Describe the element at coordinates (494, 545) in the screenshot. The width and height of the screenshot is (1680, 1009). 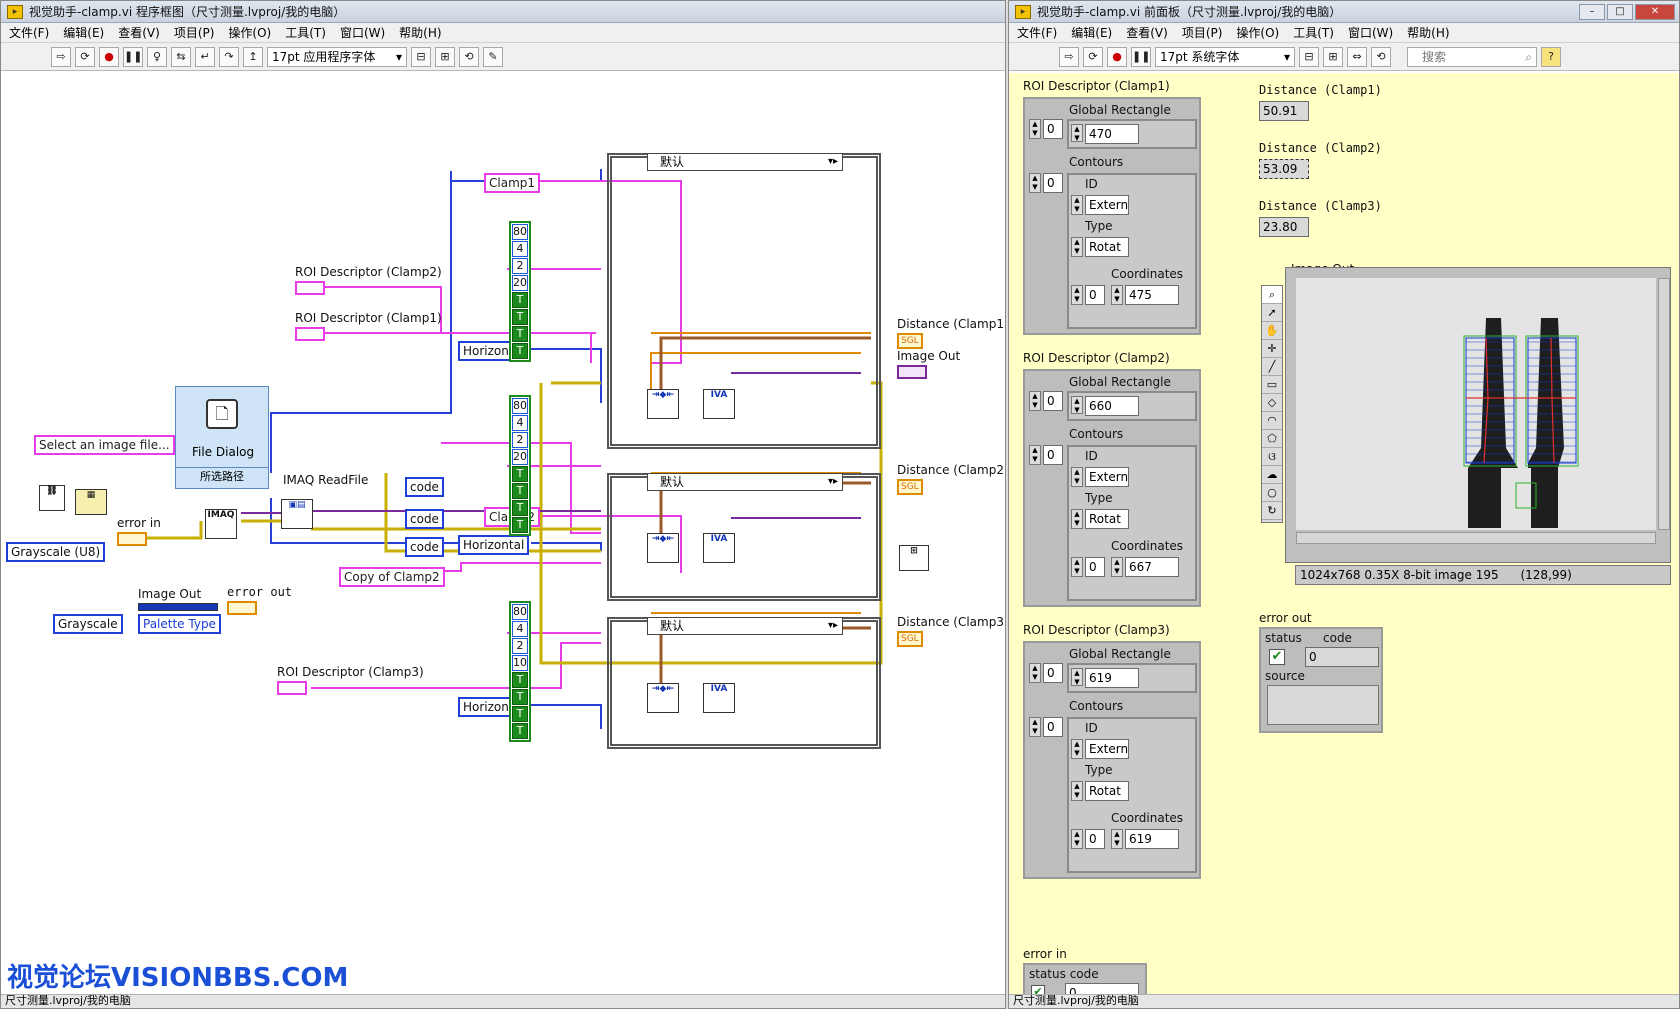
I see `horizontal-constant-2: Horizontal` at that location.